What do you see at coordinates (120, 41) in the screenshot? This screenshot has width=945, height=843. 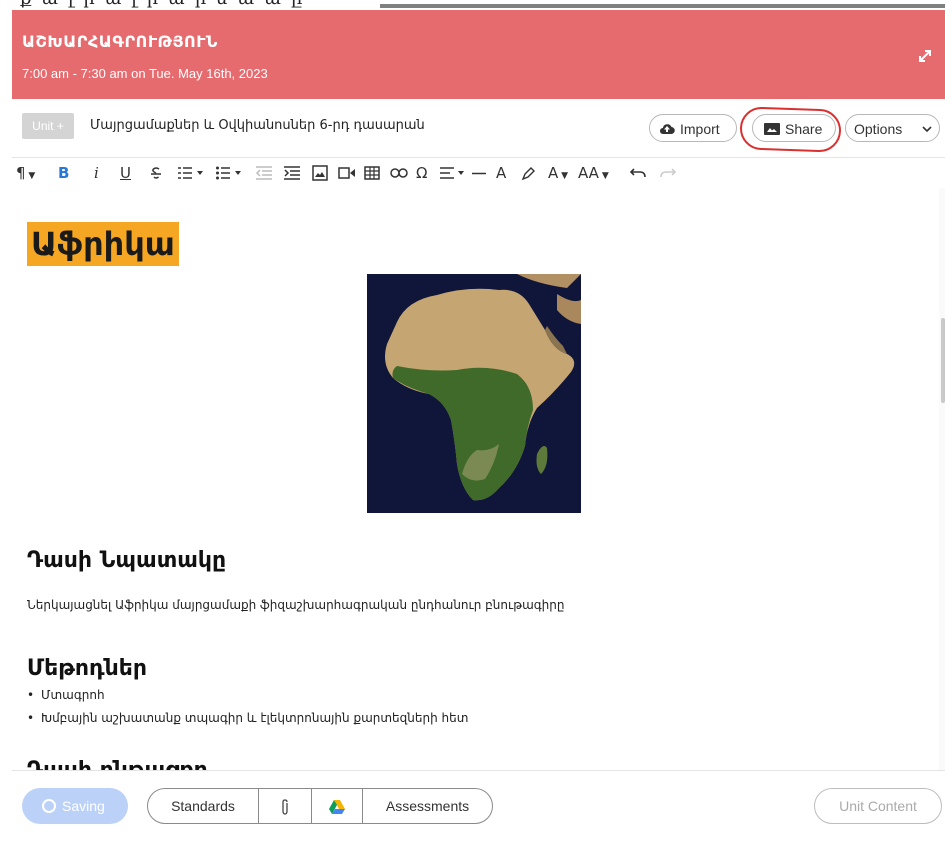 I see `subject-title: ԱՇԽԱՐՀԱԳՐՈՒԹՅՈՒՆ` at bounding box center [120, 41].